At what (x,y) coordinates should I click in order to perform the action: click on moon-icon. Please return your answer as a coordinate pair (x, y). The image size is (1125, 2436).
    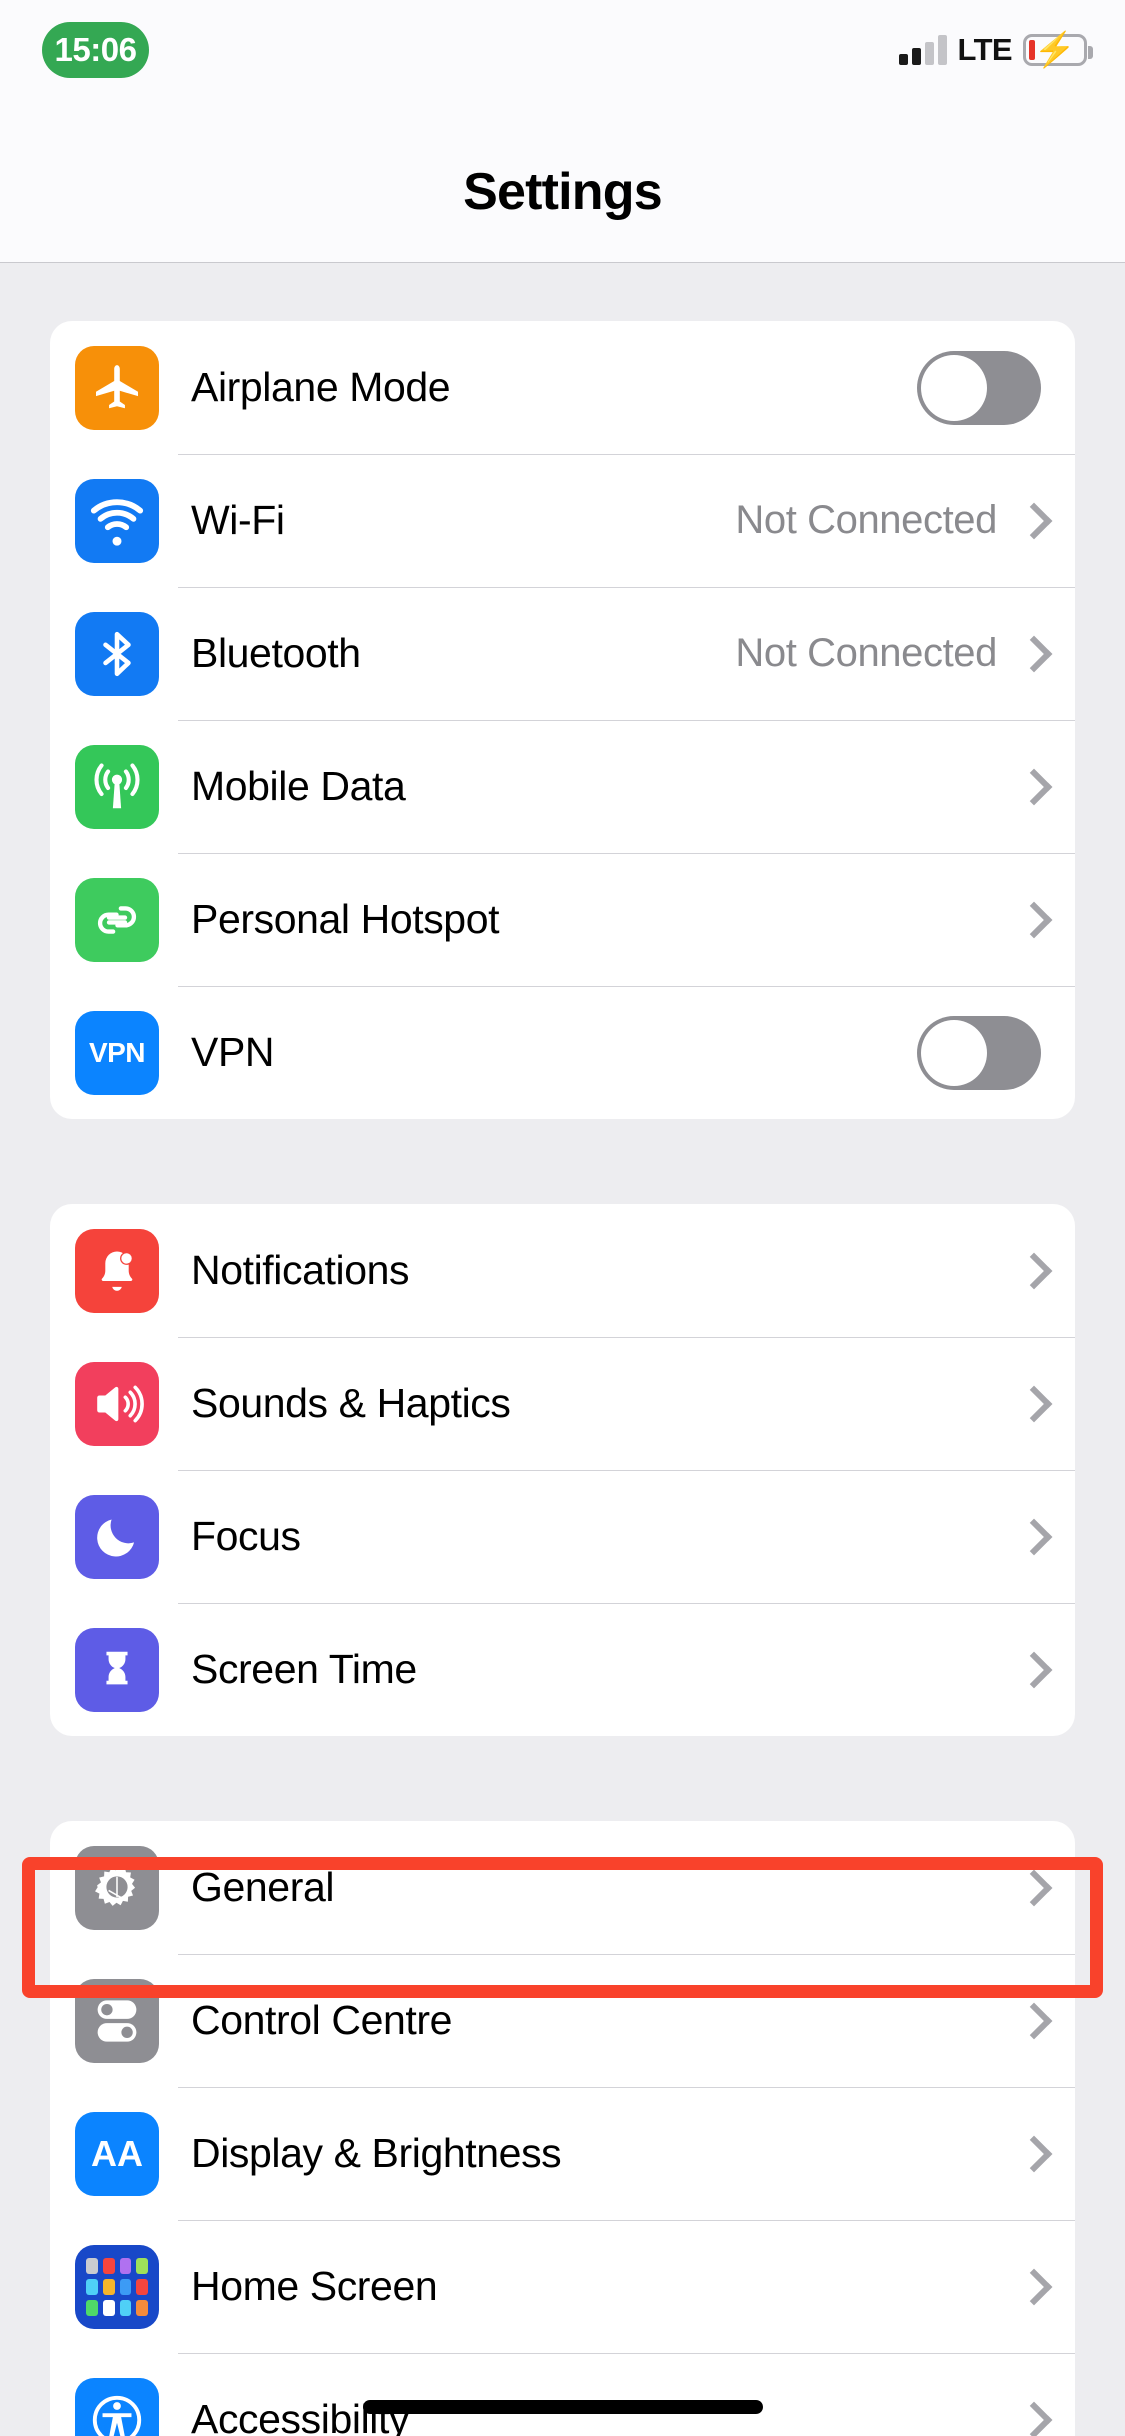
    Looking at the image, I should click on (117, 1536).